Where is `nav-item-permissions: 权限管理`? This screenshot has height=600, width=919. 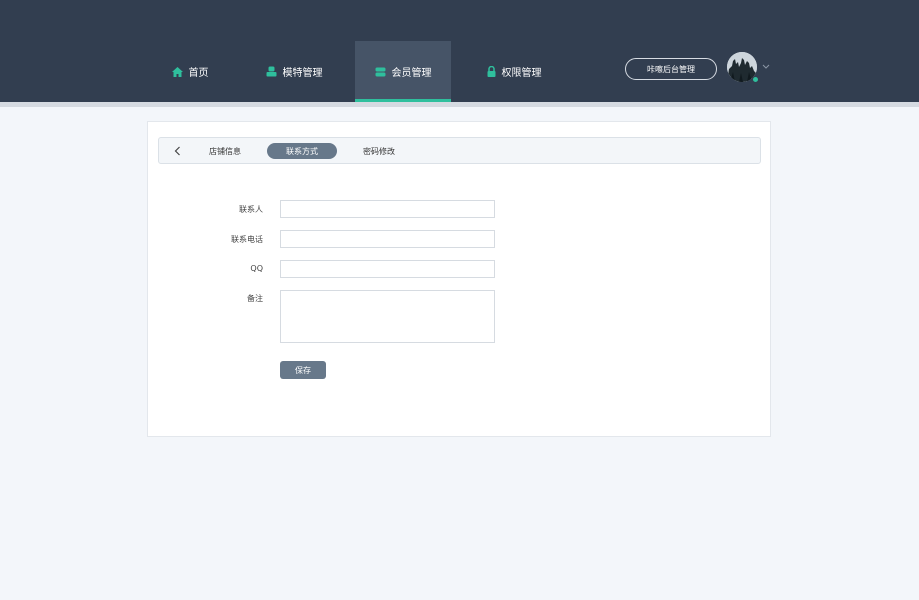 nav-item-permissions: 权限管理 is located at coordinates (514, 71).